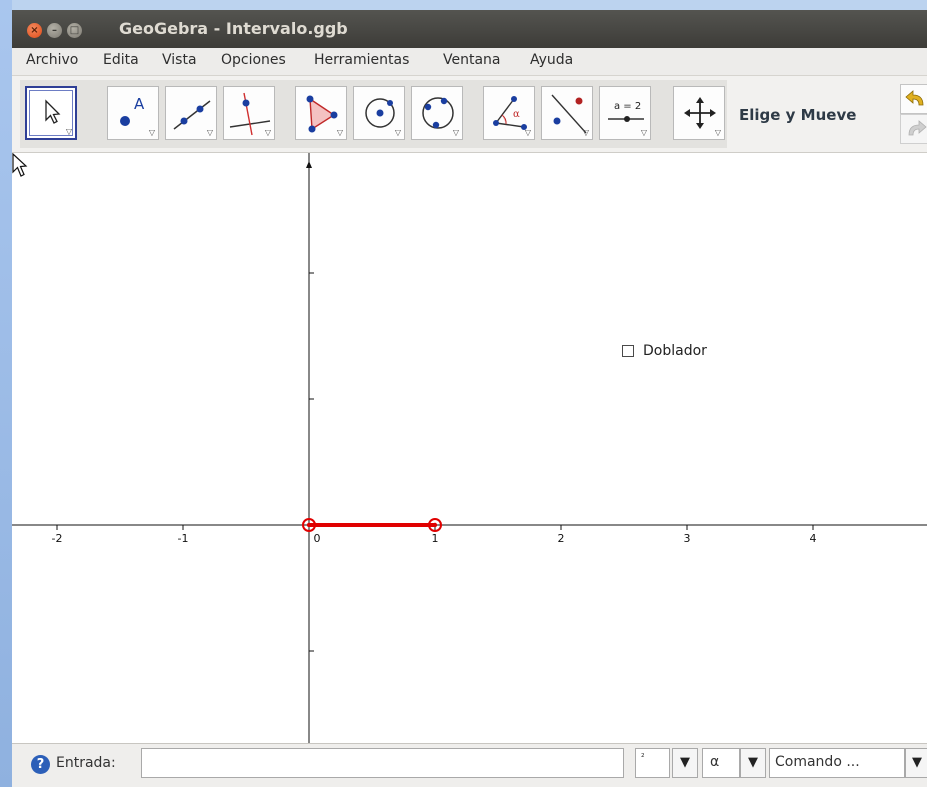 The width and height of the screenshot is (927, 787). I want to click on command-dropdown-button: ▼, so click(916, 763).